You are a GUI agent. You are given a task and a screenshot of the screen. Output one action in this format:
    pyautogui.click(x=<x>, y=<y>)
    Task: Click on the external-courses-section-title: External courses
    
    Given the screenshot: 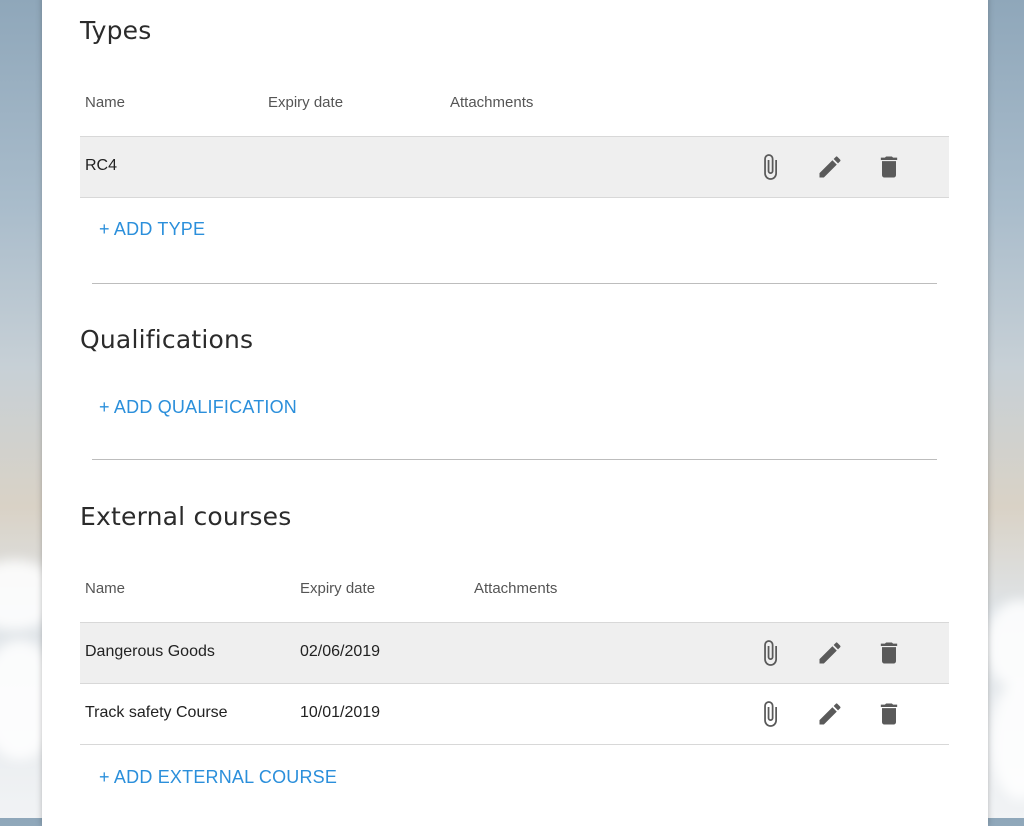 What is the action you would take?
    pyautogui.click(x=186, y=516)
    